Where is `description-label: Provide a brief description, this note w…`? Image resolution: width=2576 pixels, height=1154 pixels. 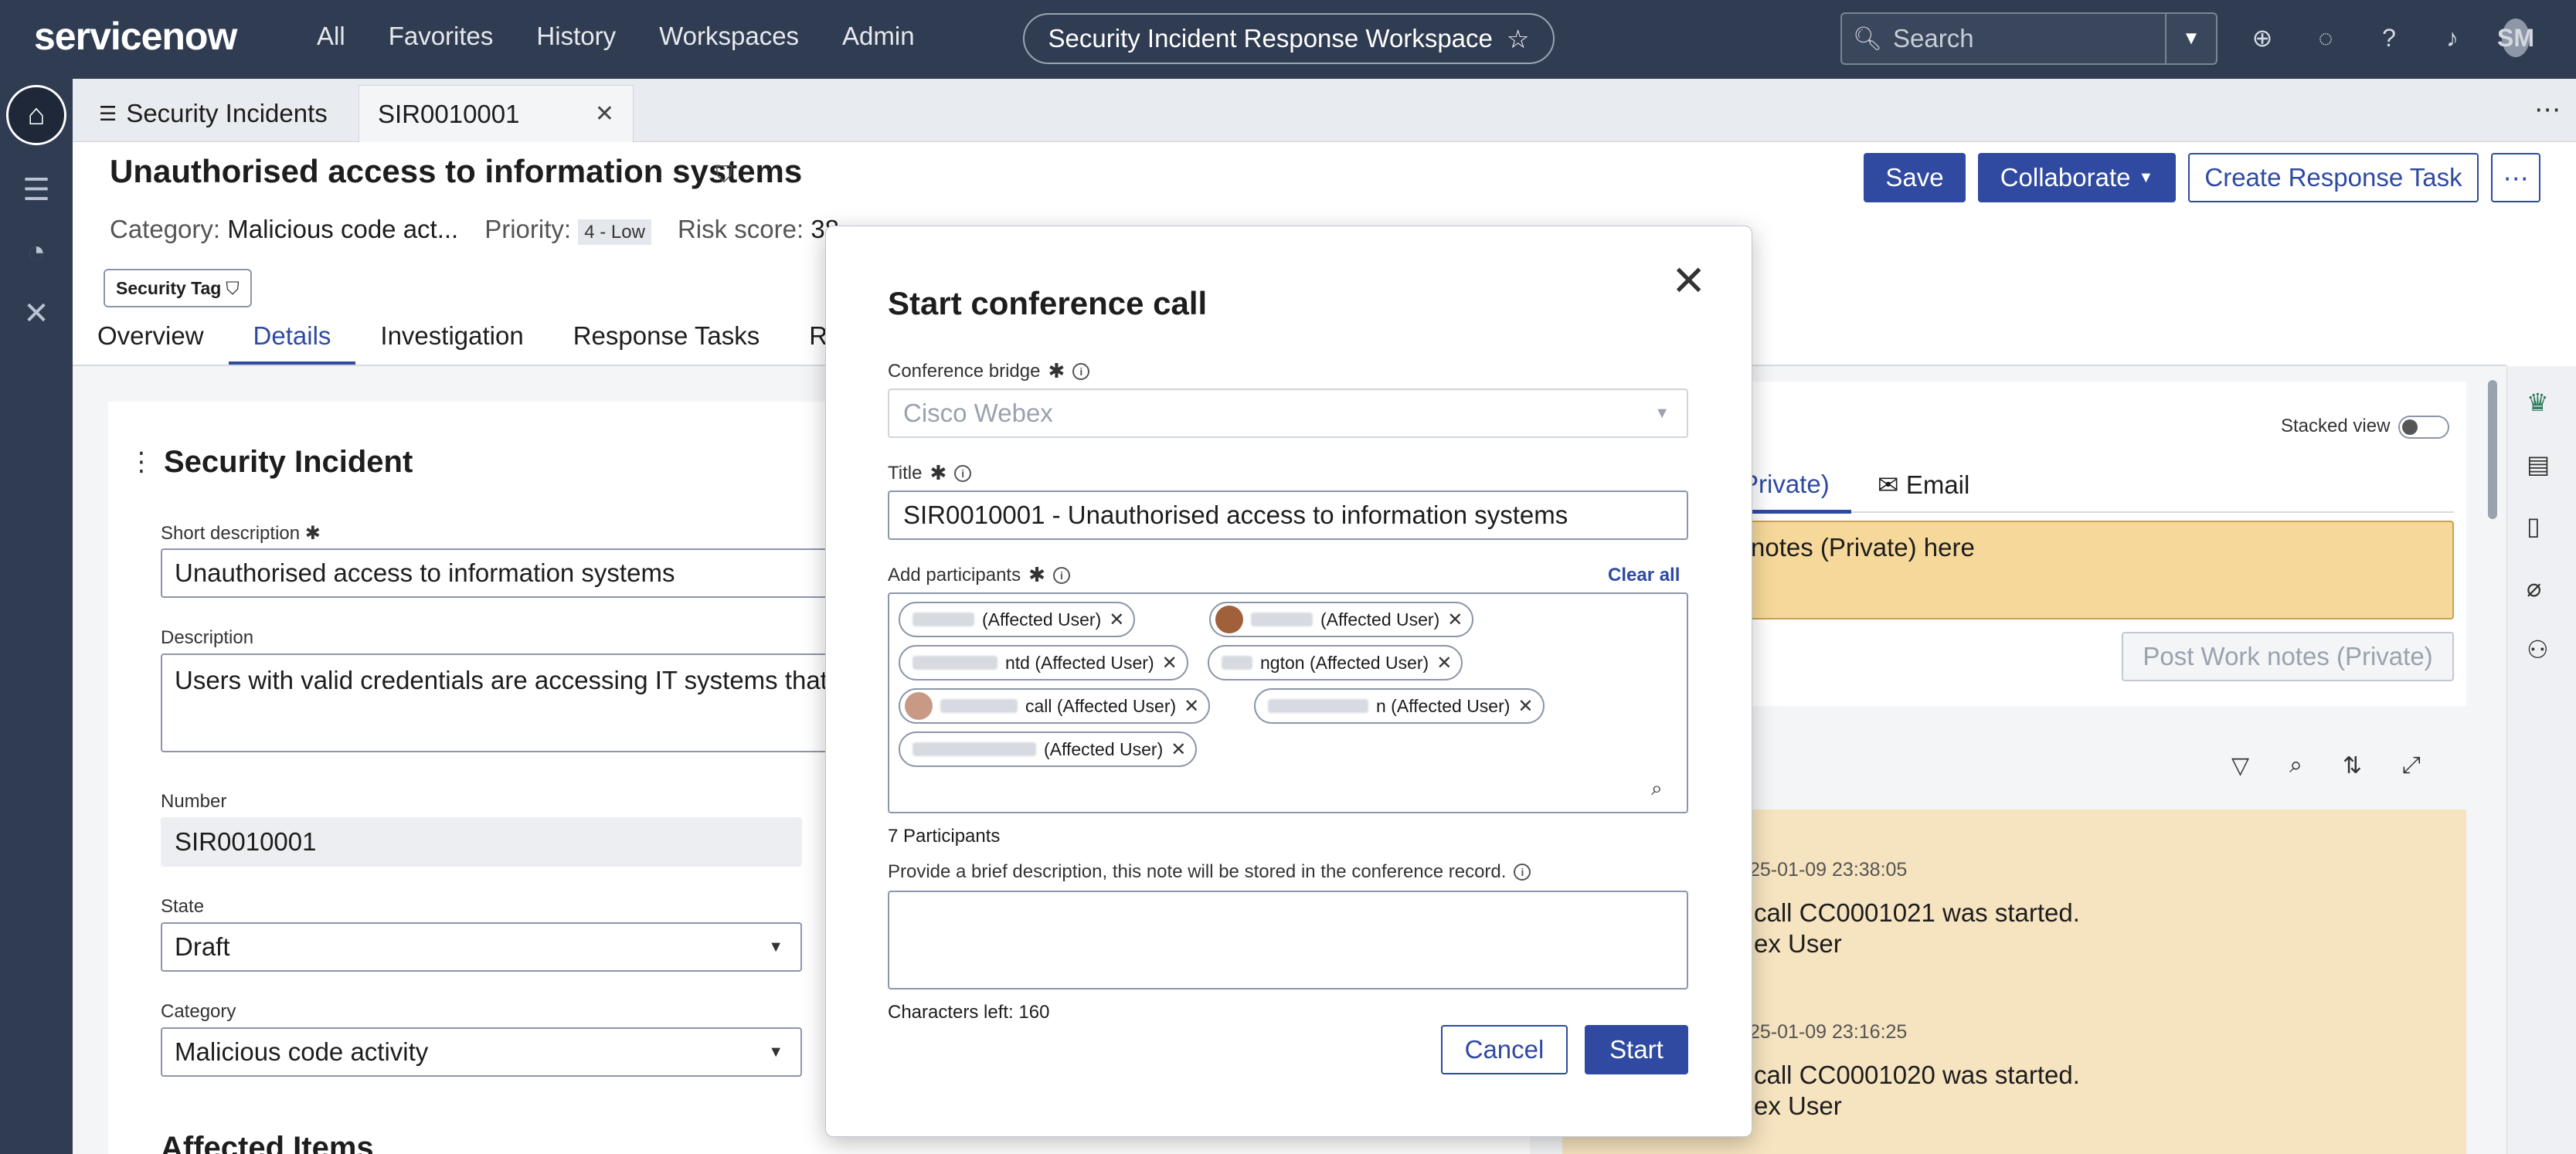
description-label: Provide a brief description, this note w… is located at coordinates (1209, 872).